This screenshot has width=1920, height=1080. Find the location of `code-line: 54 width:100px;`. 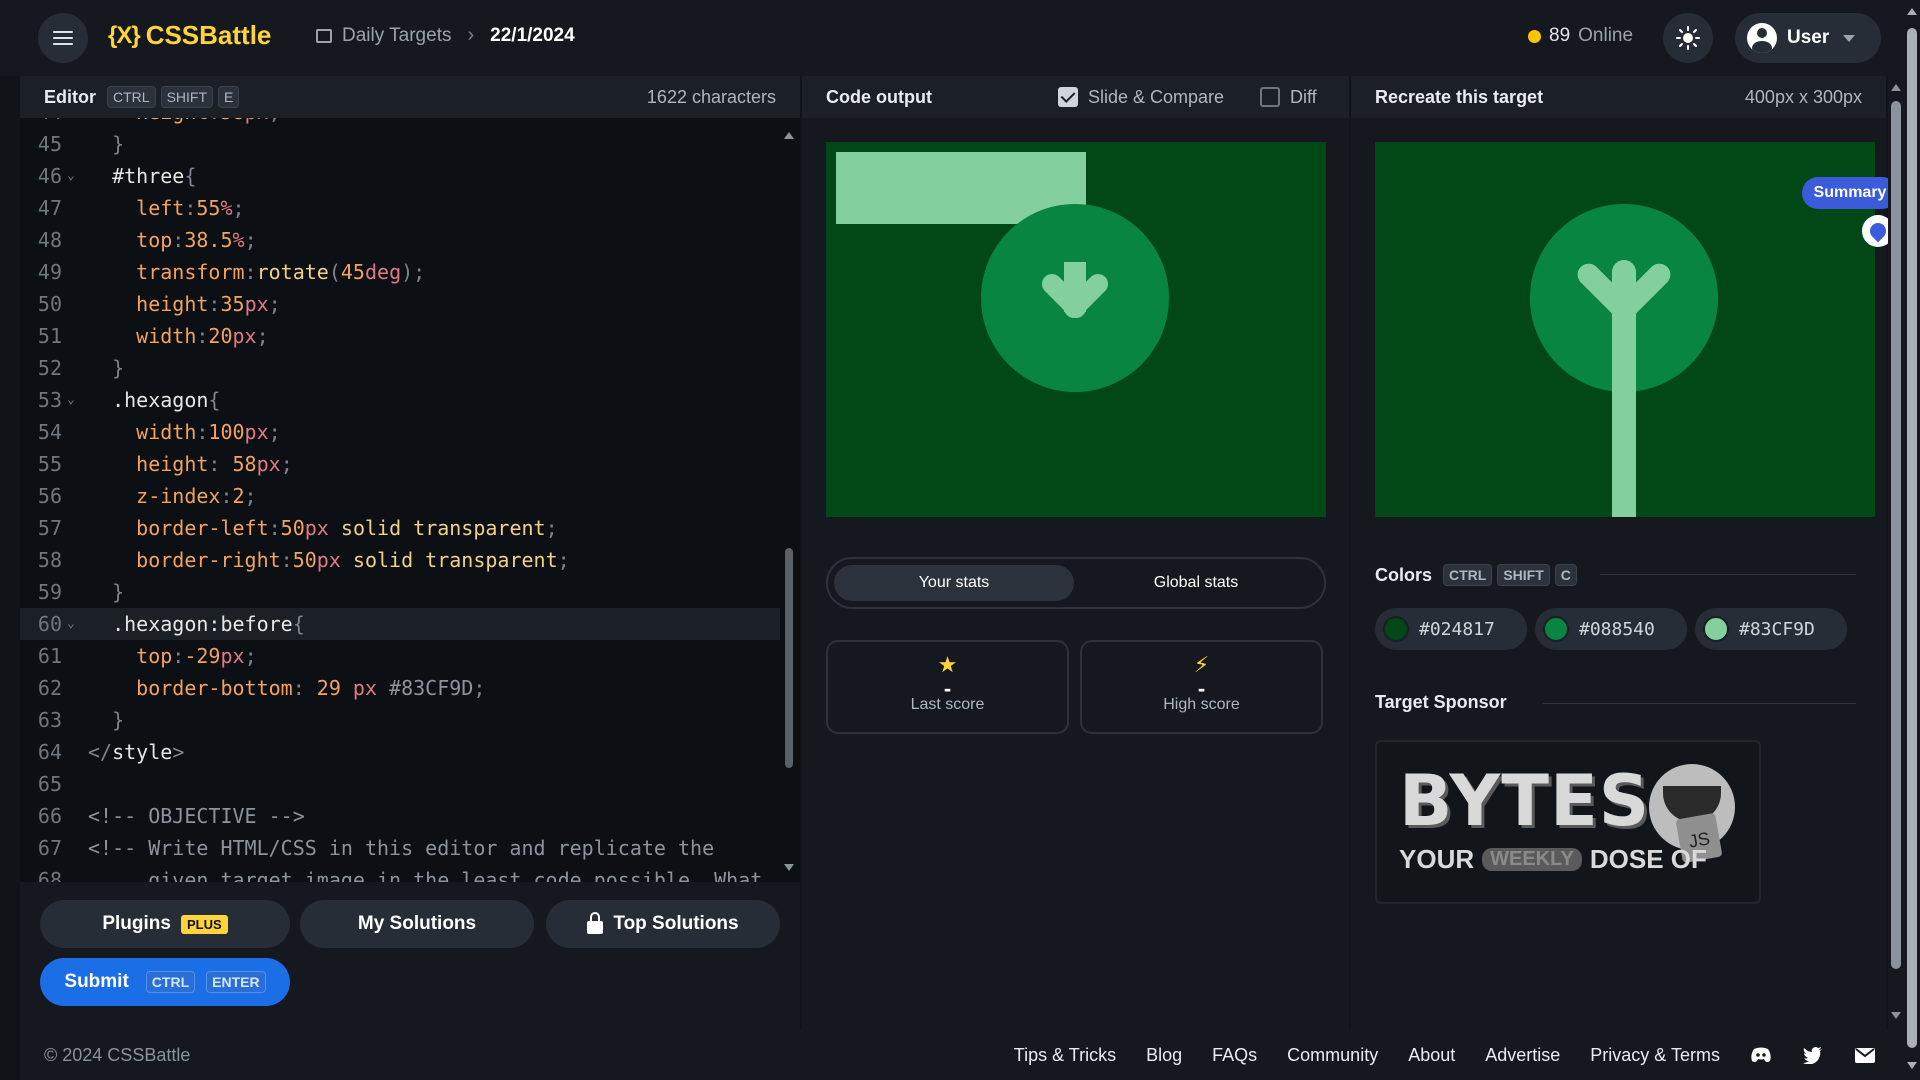

code-line: 54 width:100px; is located at coordinates (400, 432).